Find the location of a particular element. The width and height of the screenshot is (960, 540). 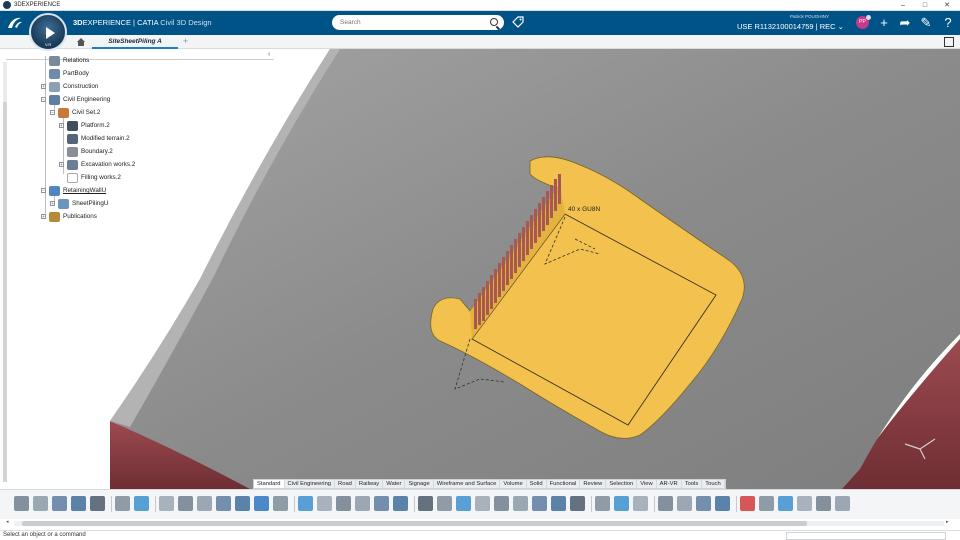

search-icon is located at coordinates (494, 22).